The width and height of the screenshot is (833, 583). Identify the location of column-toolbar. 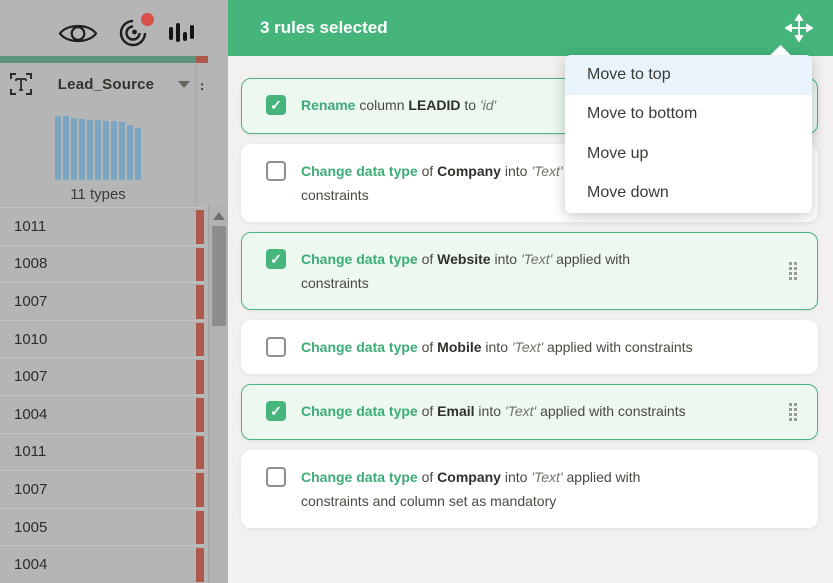
(104, 33).